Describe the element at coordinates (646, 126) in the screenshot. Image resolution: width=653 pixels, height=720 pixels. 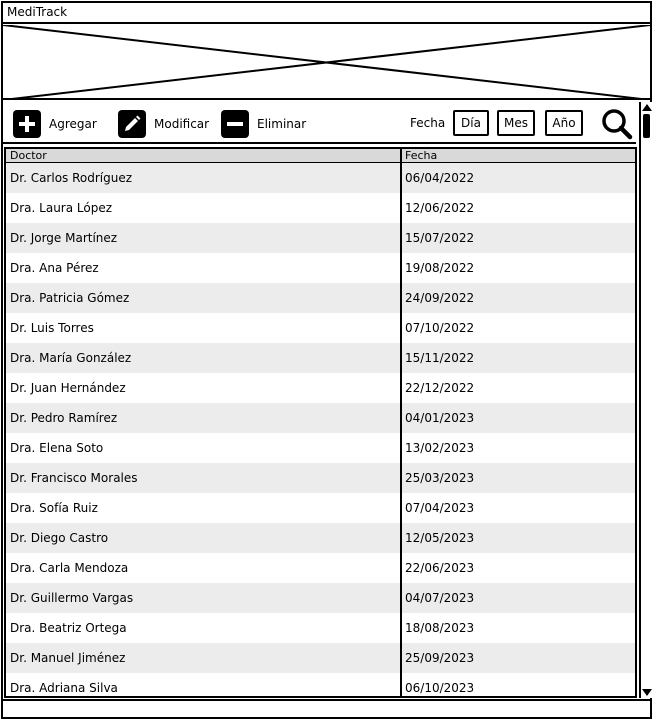
I see `scrollbar-thumb` at that location.